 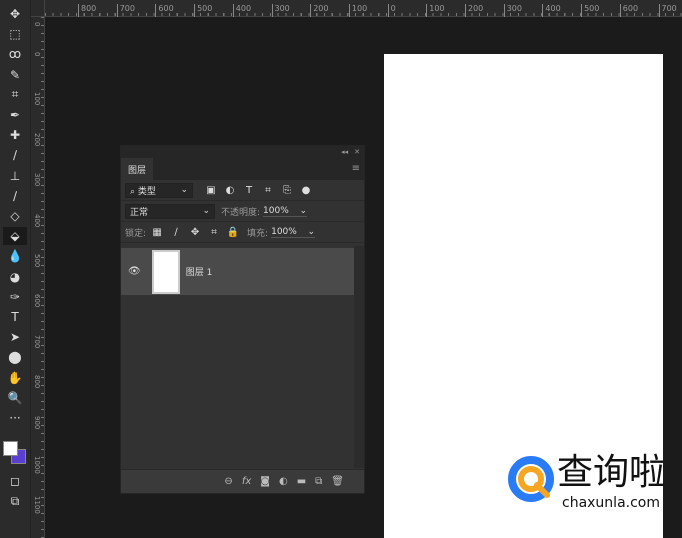 I want to click on shape-filter-icon: ⌗, so click(x=268, y=190).